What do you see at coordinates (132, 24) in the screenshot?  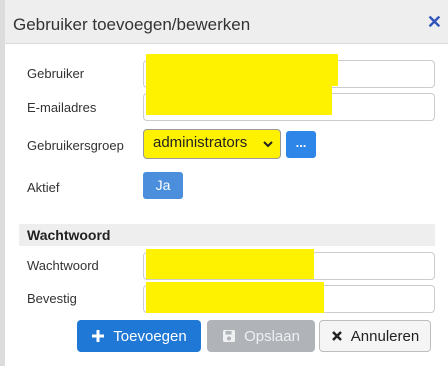 I see `dialog-title: Gebruiker toevoegen/bewerken` at bounding box center [132, 24].